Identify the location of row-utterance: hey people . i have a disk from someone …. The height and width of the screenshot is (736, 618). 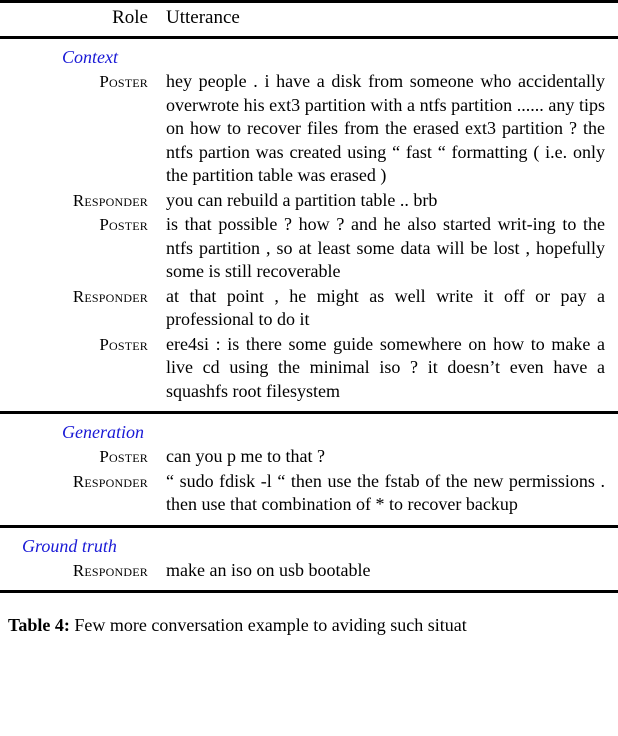
(385, 128).